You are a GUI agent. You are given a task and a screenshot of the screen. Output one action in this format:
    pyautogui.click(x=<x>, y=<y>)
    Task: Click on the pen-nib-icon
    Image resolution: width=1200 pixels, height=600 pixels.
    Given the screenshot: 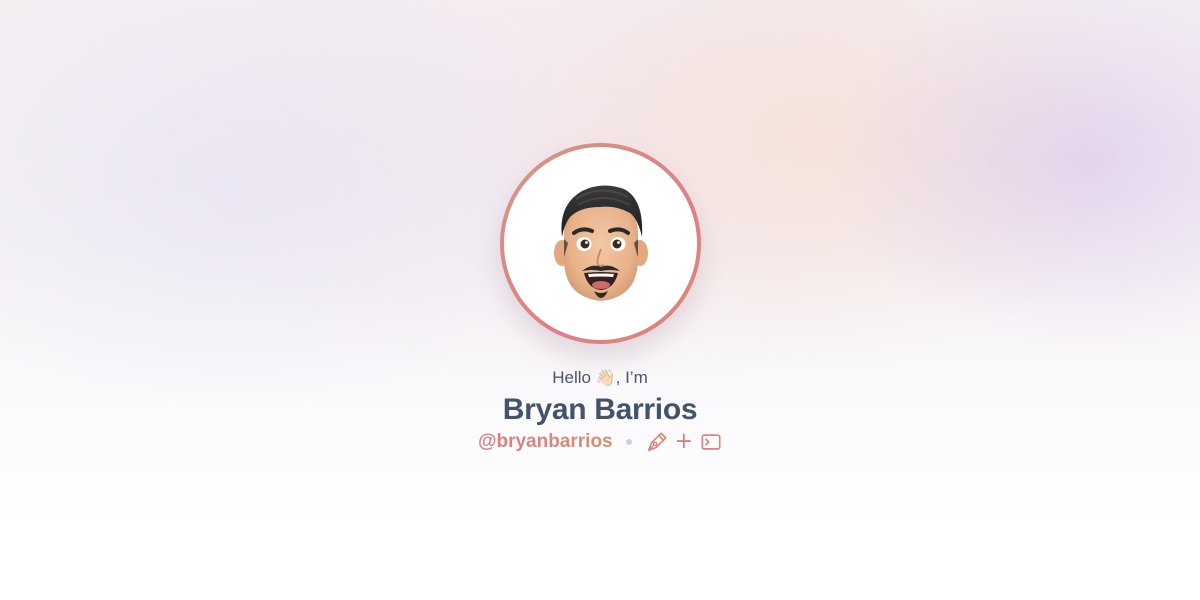 What is the action you would take?
    pyautogui.click(x=657, y=442)
    